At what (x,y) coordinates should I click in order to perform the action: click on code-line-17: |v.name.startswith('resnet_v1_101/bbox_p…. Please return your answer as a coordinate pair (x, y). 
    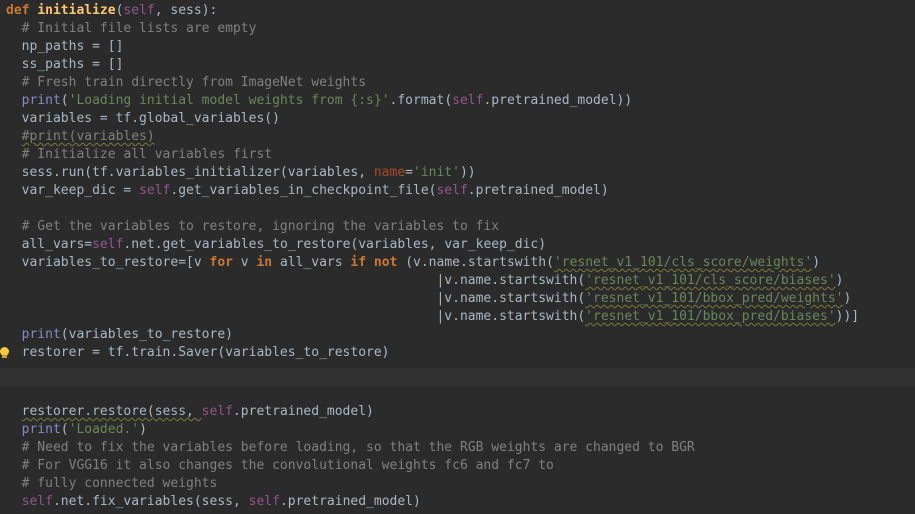
    Looking at the image, I should click on (457, 299).